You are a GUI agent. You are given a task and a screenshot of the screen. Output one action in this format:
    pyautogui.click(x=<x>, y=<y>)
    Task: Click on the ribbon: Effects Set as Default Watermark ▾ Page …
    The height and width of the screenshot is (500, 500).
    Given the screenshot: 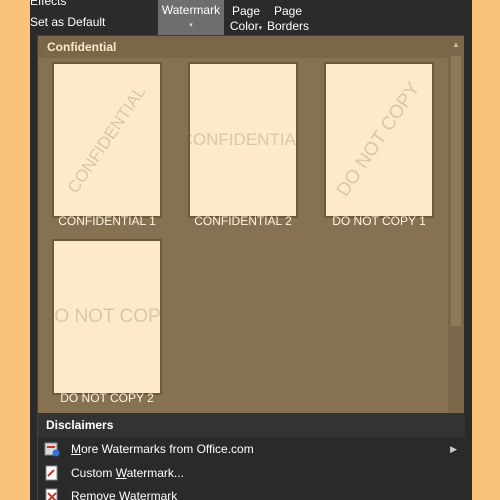 What is the action you would take?
    pyautogui.click(x=251, y=18)
    